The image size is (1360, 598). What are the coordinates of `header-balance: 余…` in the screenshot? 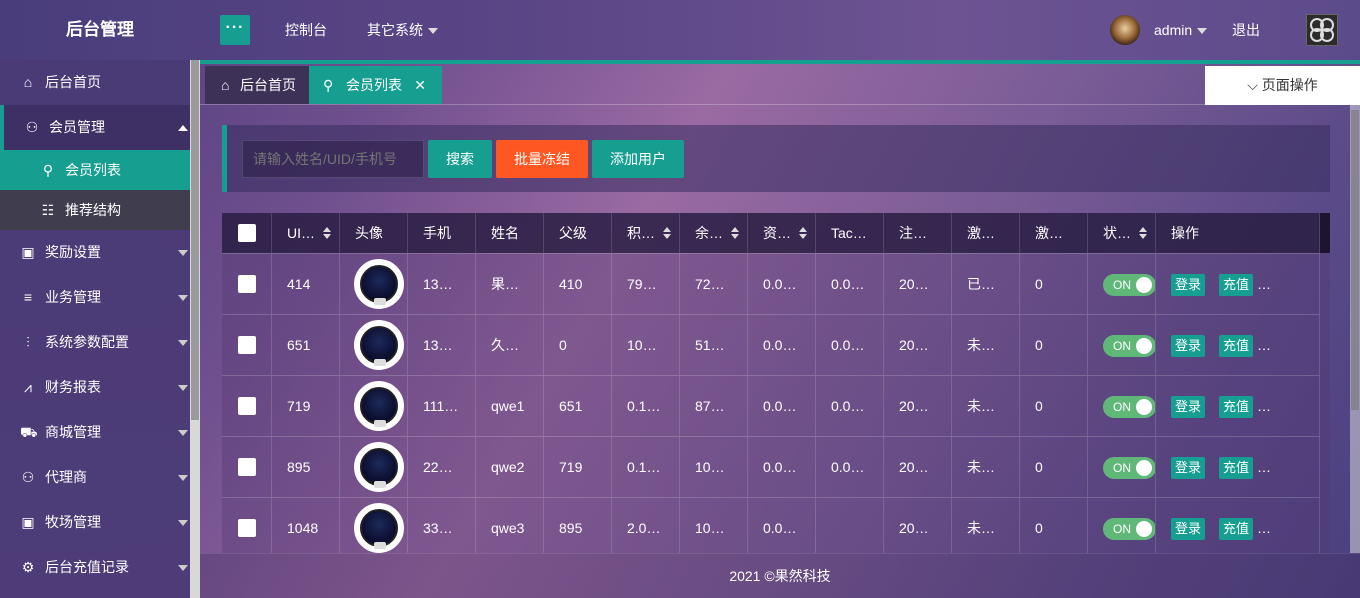 It's located at (714, 233).